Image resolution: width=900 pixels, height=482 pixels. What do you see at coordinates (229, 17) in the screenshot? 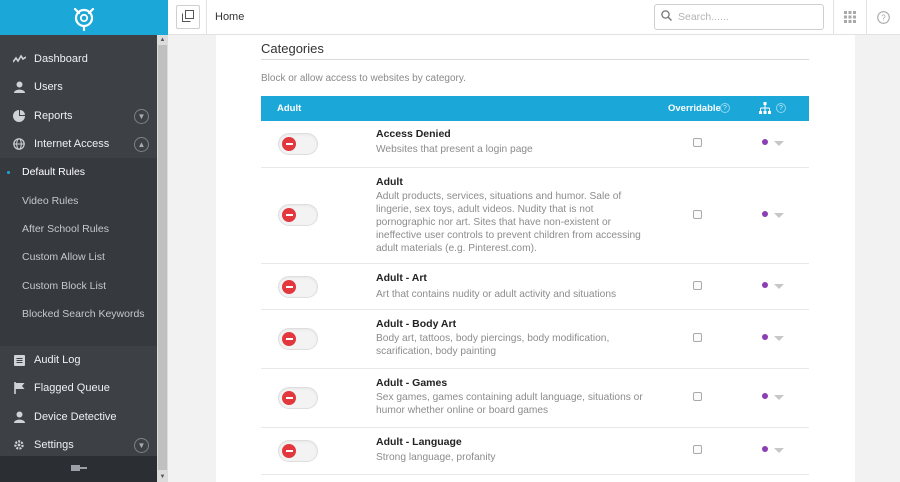
I see `breadcrumb: Home` at bounding box center [229, 17].